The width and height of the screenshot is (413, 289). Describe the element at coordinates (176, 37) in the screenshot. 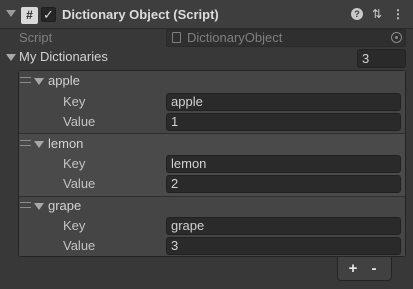

I see `script-asset-icon` at that location.